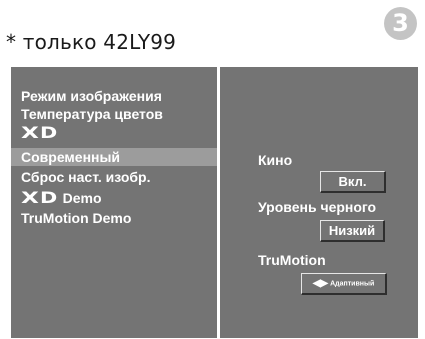  I want to click on black-level-label: Уровень черного, so click(317, 207).